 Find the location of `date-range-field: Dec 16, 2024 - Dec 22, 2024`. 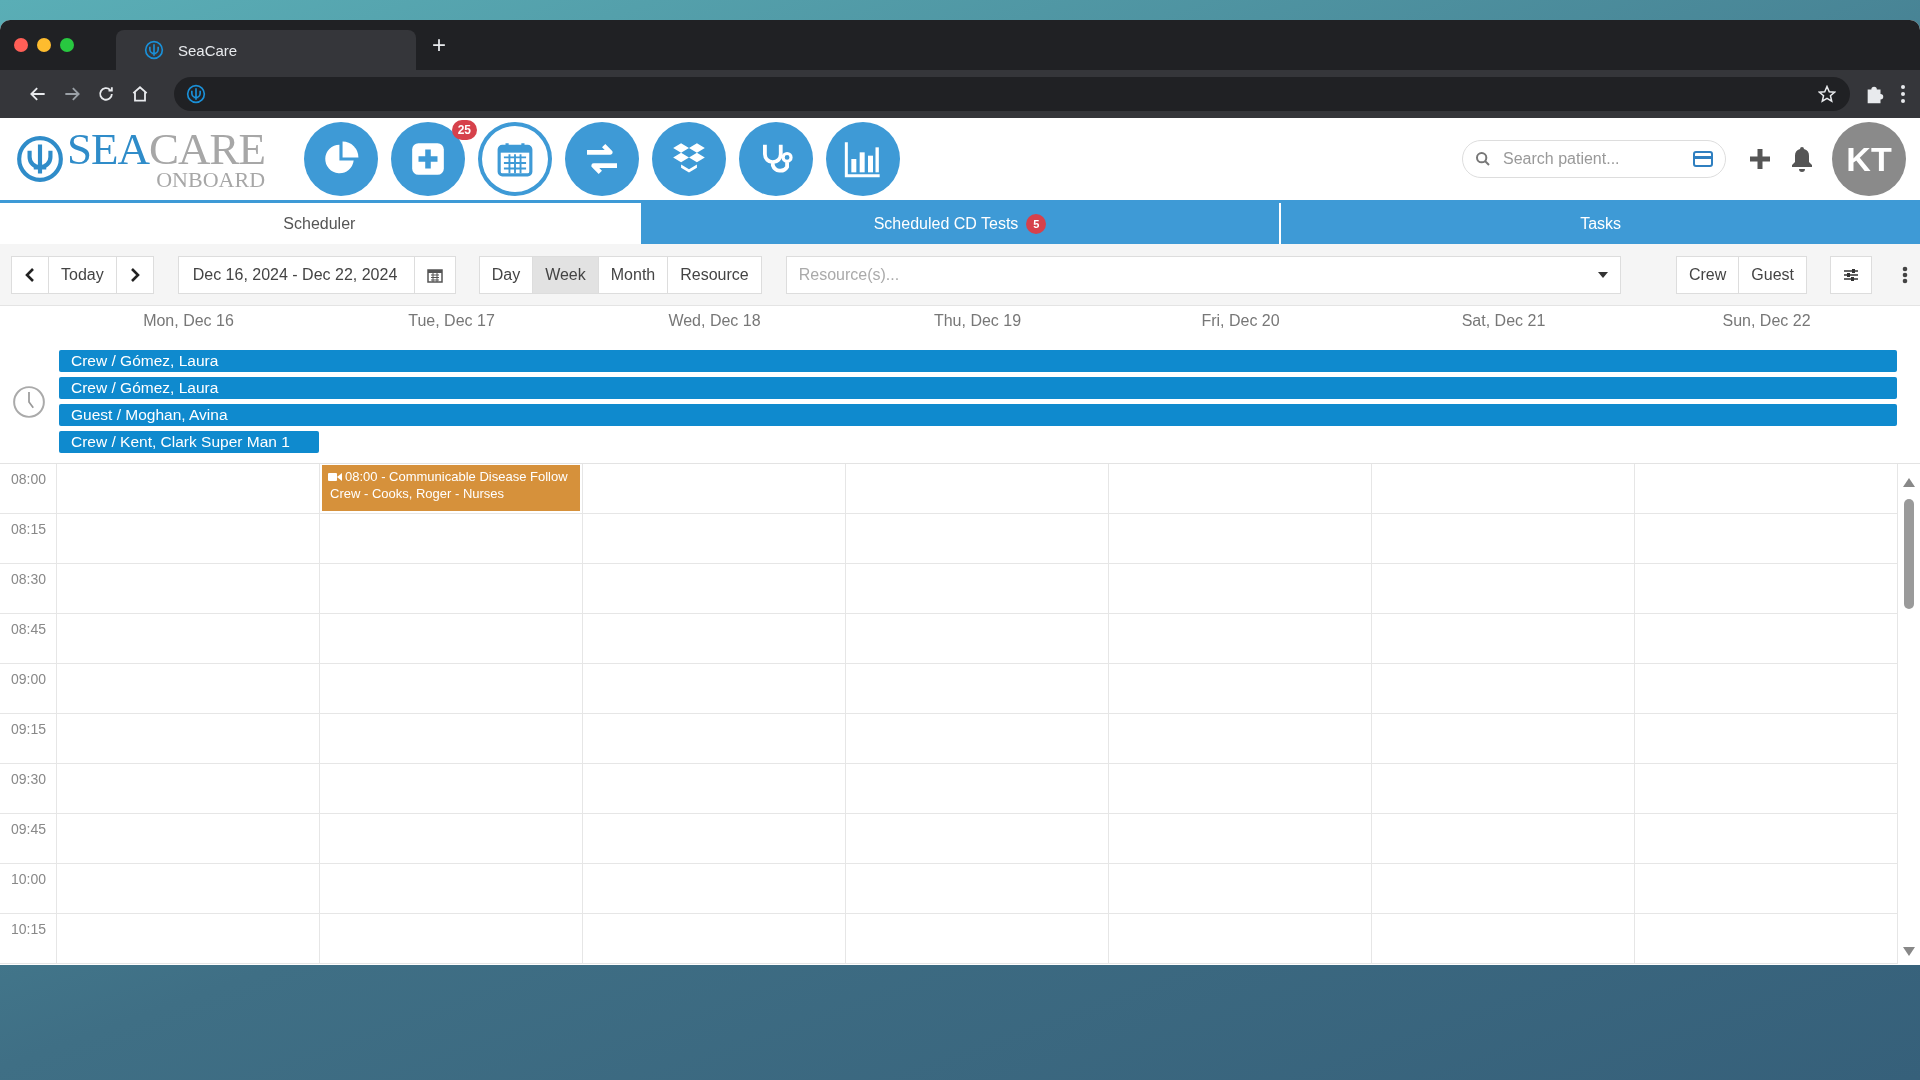

date-range-field: Dec 16, 2024 - Dec 22, 2024 is located at coordinates (296, 274).